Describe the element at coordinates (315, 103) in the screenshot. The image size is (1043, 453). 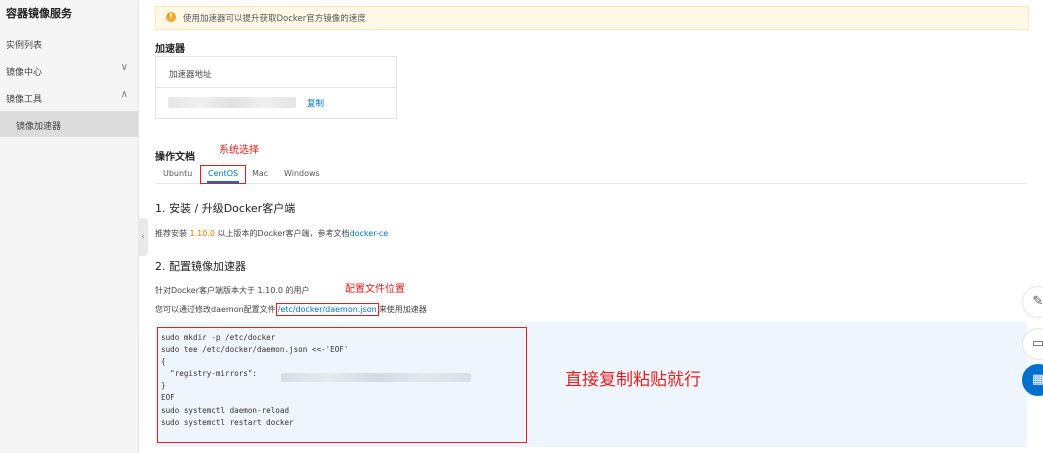
I see `copy-button: 复制` at that location.